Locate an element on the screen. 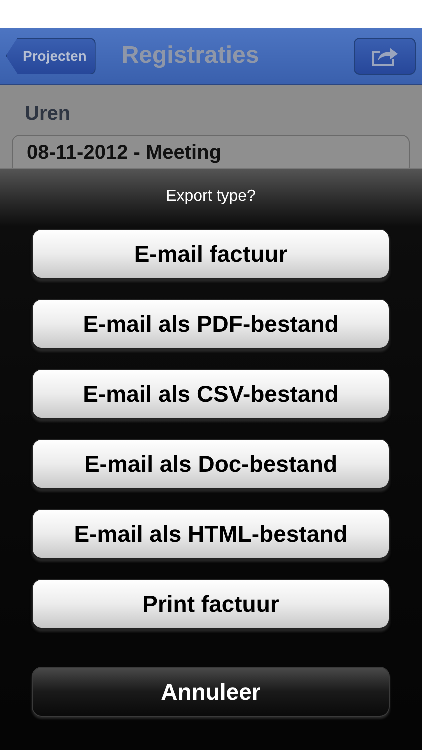 The image size is (422, 750). entry-row: 08-11-2012 - Meeting is located at coordinates (211, 151).